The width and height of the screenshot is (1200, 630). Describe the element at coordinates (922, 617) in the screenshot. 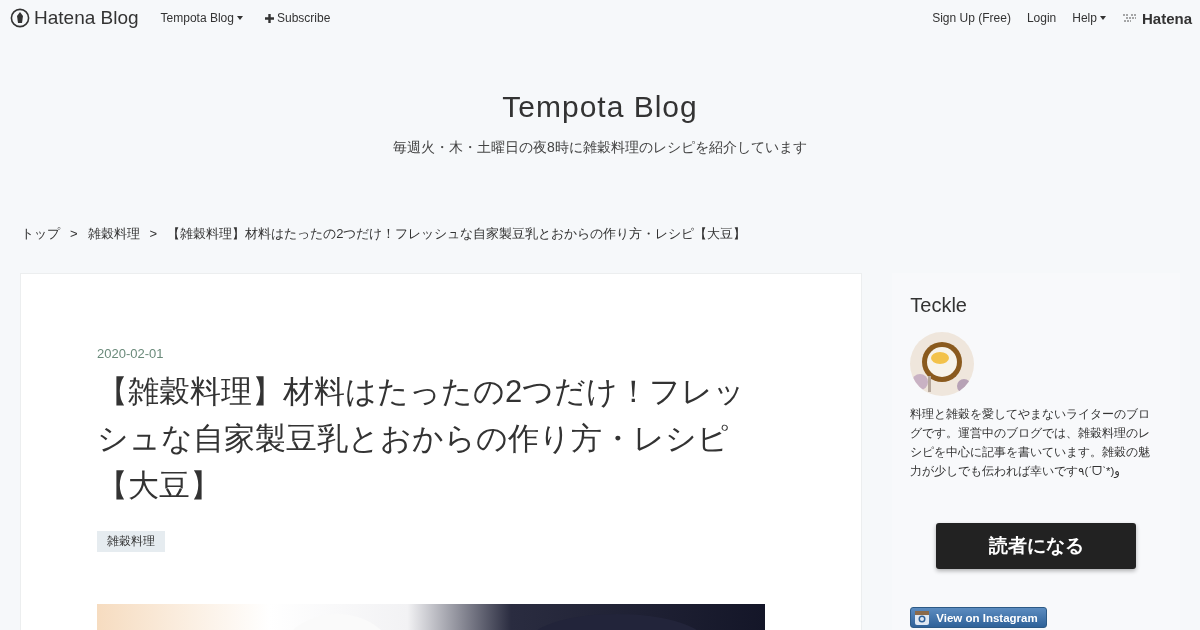

I see `camera-icon` at that location.